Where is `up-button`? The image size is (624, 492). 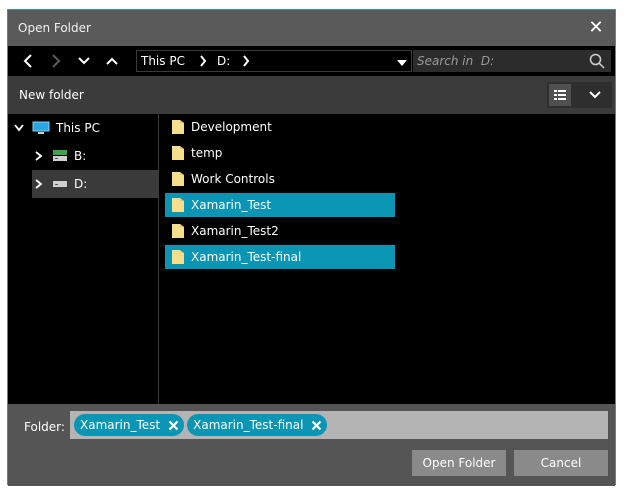 up-button is located at coordinates (112, 61).